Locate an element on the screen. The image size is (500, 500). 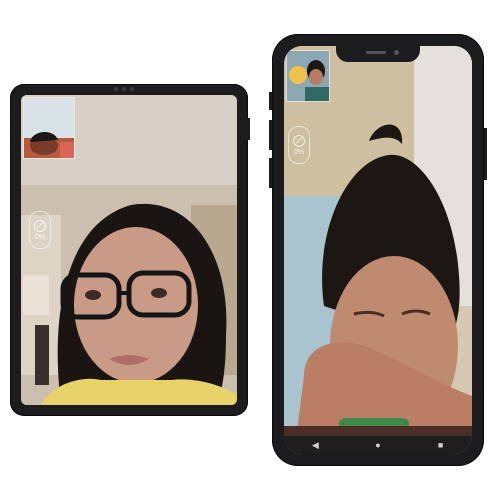
phone-self-view-pip is located at coordinates (308, 76).